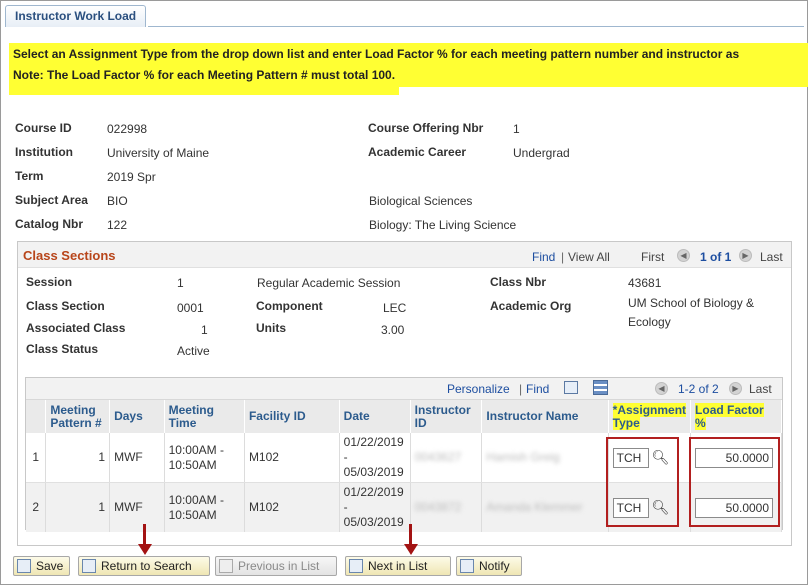  I want to click on class-status-value: Active, so click(193, 351).